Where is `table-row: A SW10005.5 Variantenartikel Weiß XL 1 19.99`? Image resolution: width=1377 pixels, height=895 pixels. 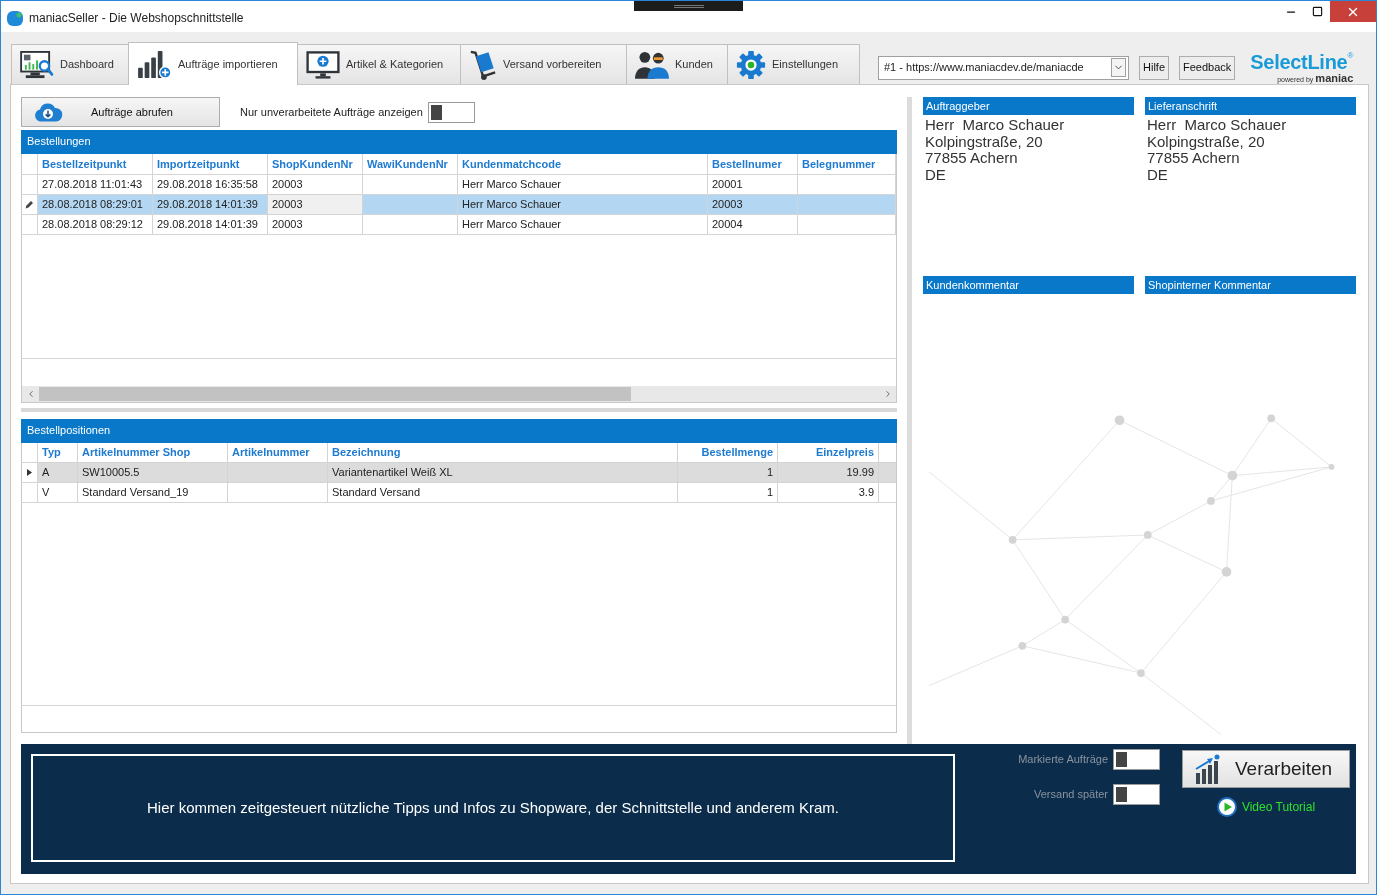
table-row: A SW10005.5 Variantenartikel Weiß XL 1 19.99 is located at coordinates (459, 473).